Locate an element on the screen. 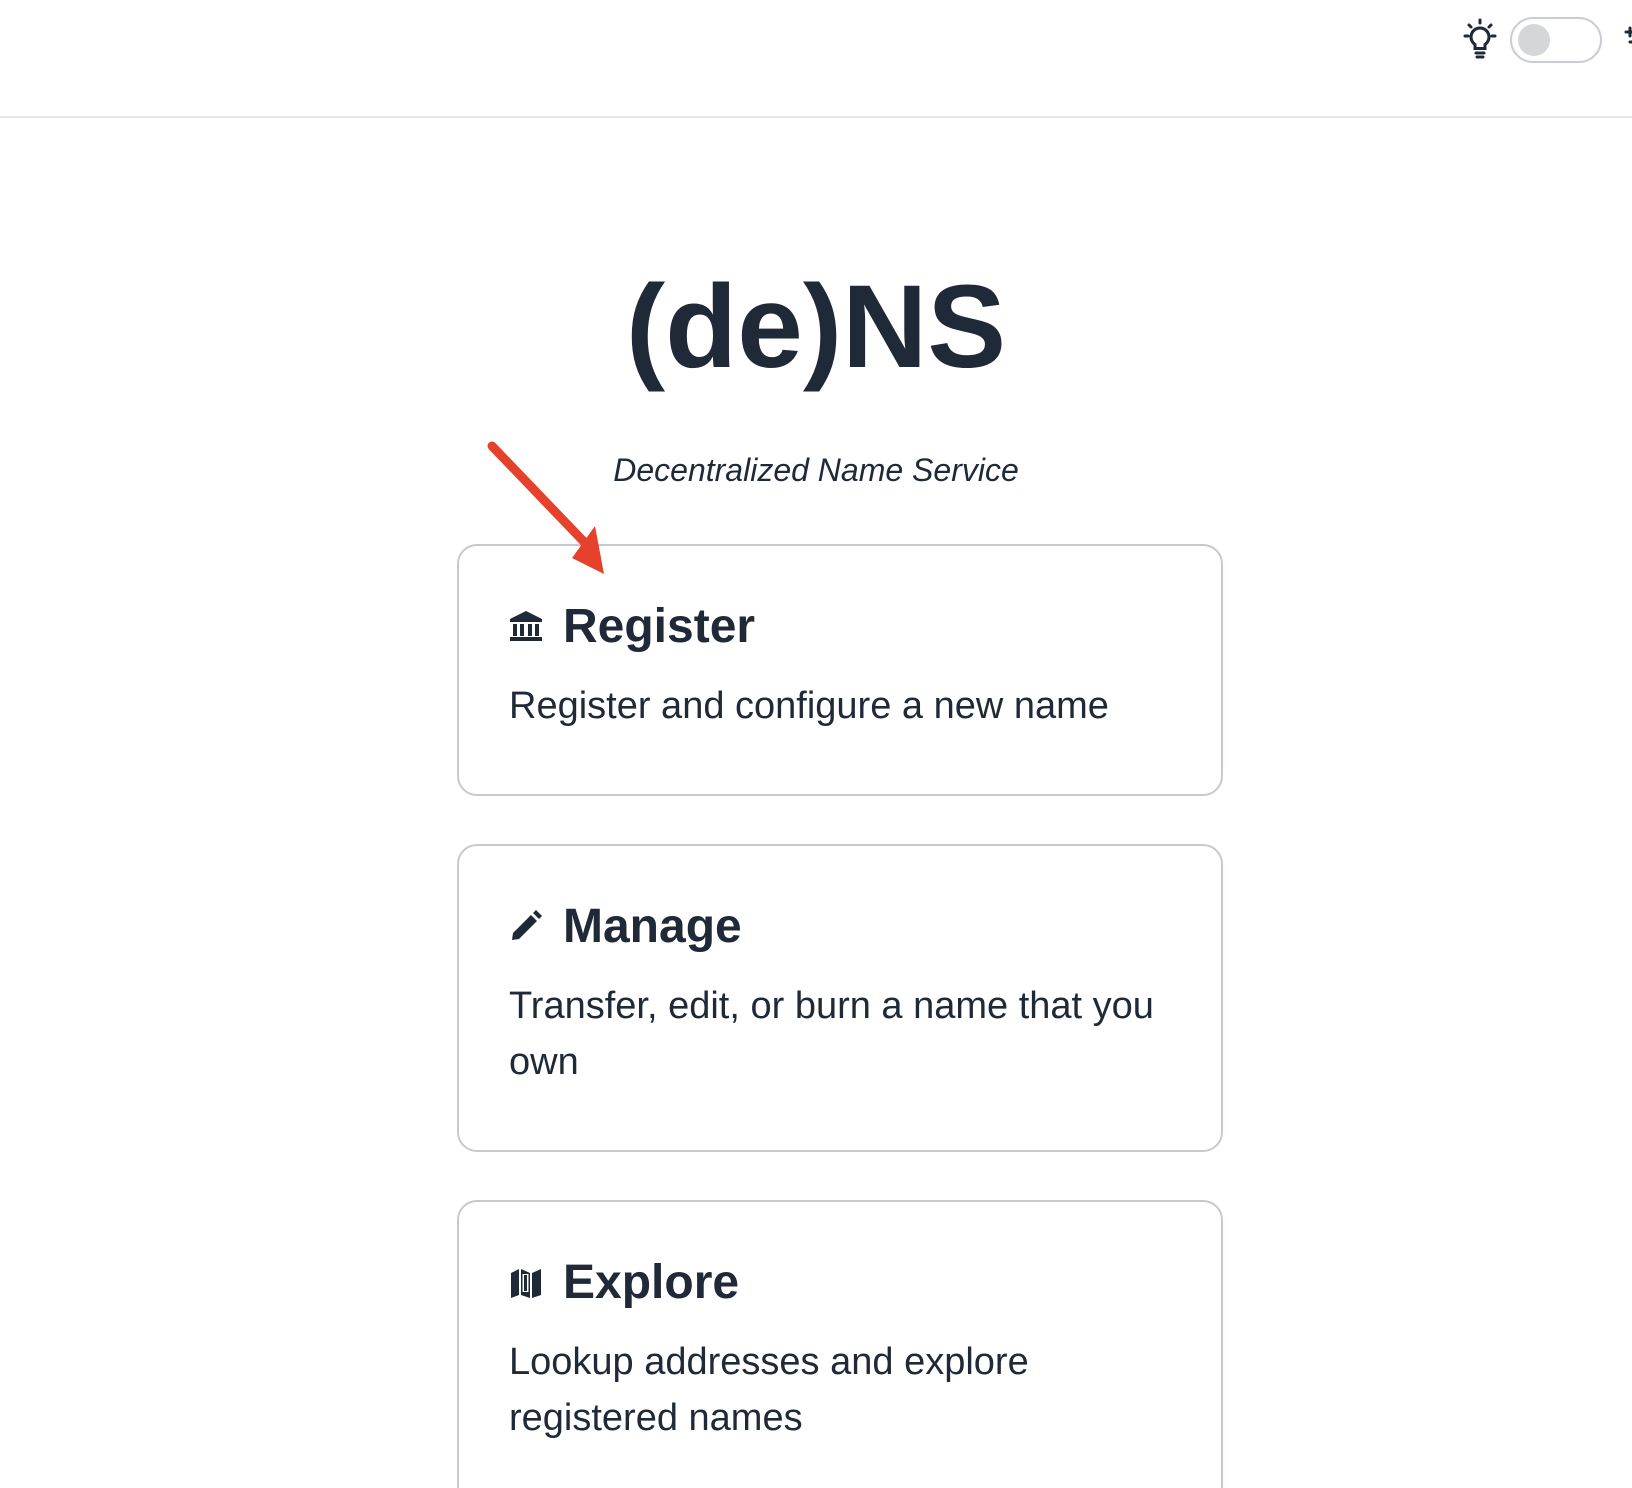 This screenshot has width=1632, height=1488. theme-toggle is located at coordinates (1556, 40).